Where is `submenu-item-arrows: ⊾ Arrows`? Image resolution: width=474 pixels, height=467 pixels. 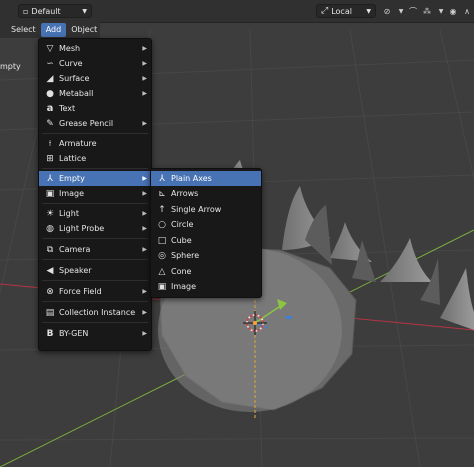
submenu-item-arrows: ⊾ Arrows is located at coordinates (206, 193).